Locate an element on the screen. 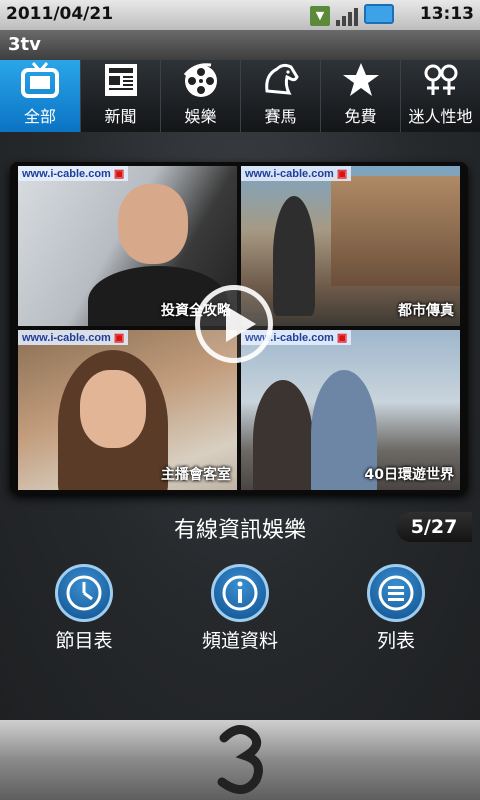 The height and width of the screenshot is (800, 480). list-button: 列表 is located at coordinates (396, 608).